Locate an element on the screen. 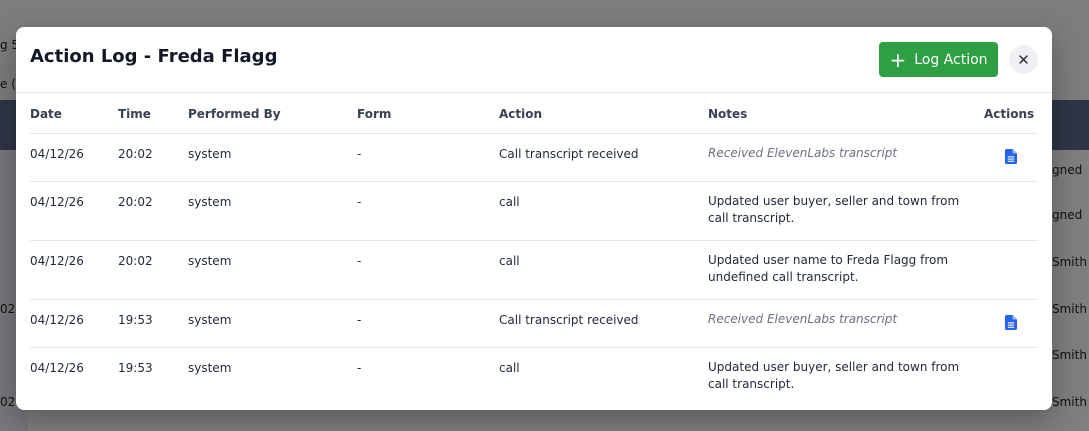 The image size is (1089, 431). close-button: ✕ is located at coordinates (1023, 59).